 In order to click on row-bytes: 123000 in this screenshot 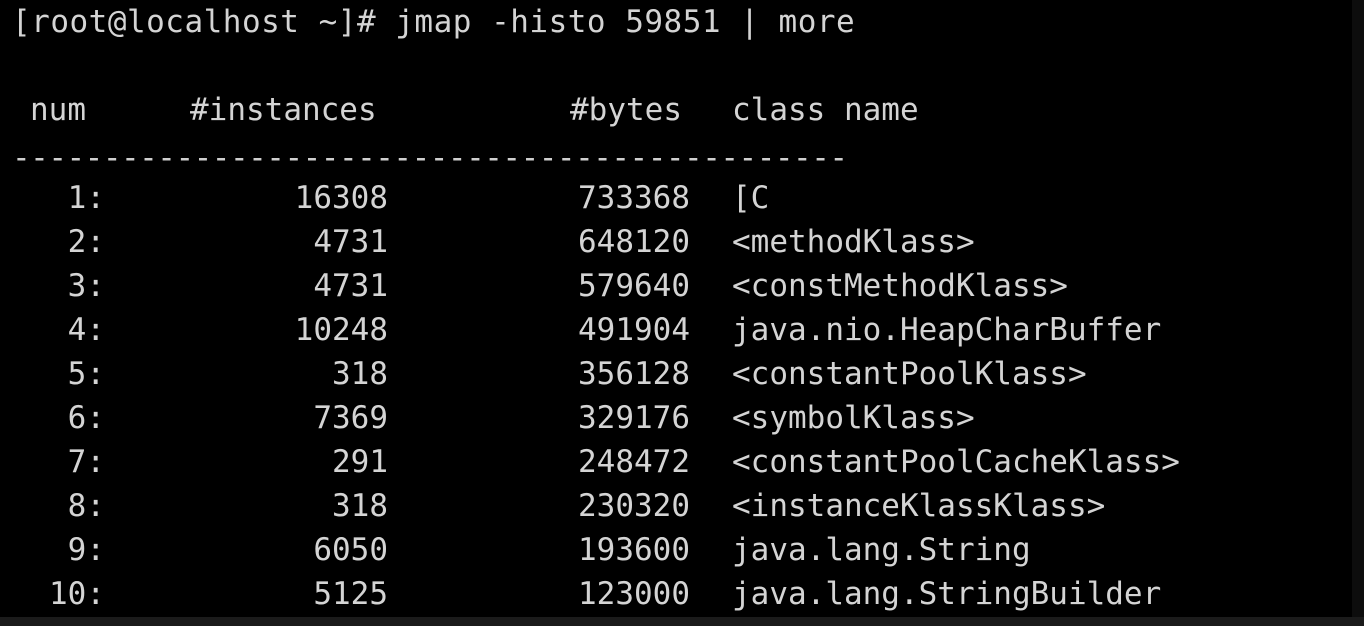, I will do `click(634, 594)`.